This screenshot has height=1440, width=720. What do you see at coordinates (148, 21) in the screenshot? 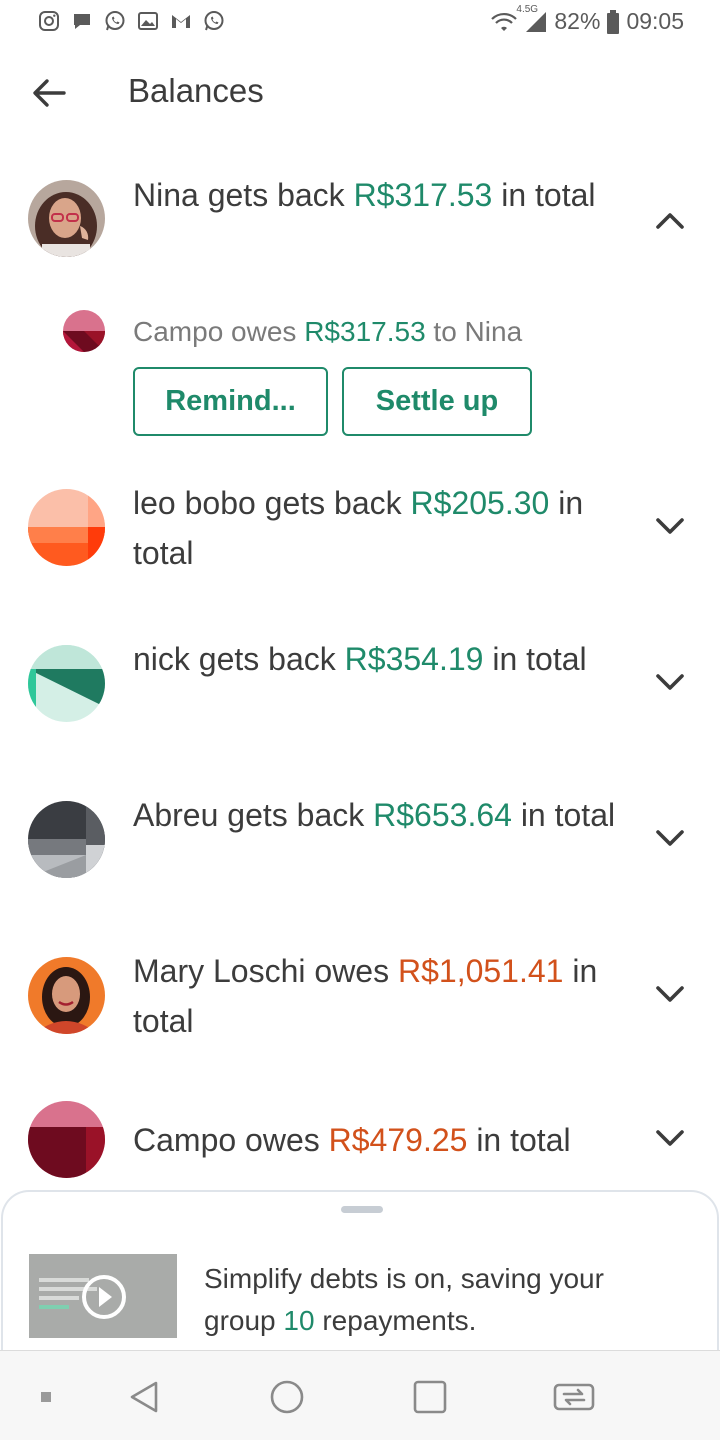
I see `gallery-icon` at bounding box center [148, 21].